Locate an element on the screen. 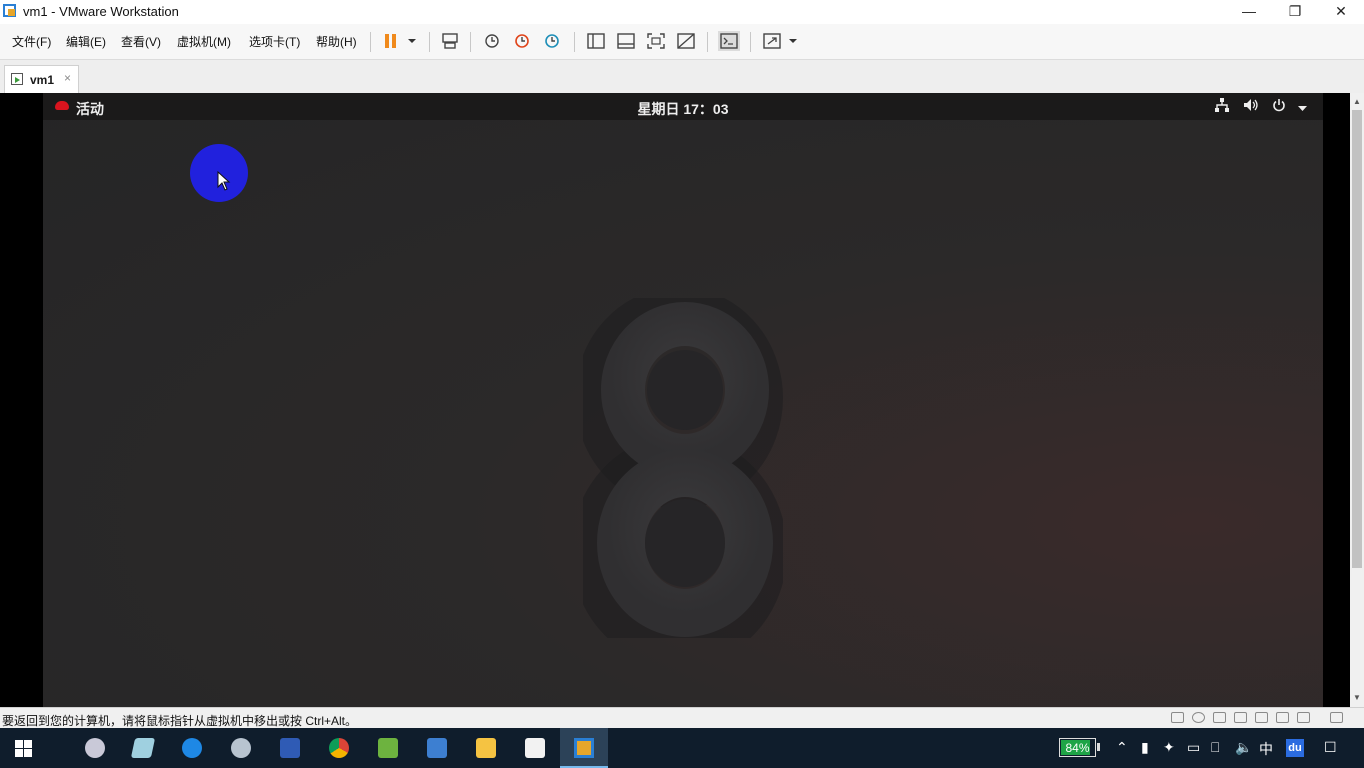  cd-dvd-icon is located at coordinates (1198, 717).